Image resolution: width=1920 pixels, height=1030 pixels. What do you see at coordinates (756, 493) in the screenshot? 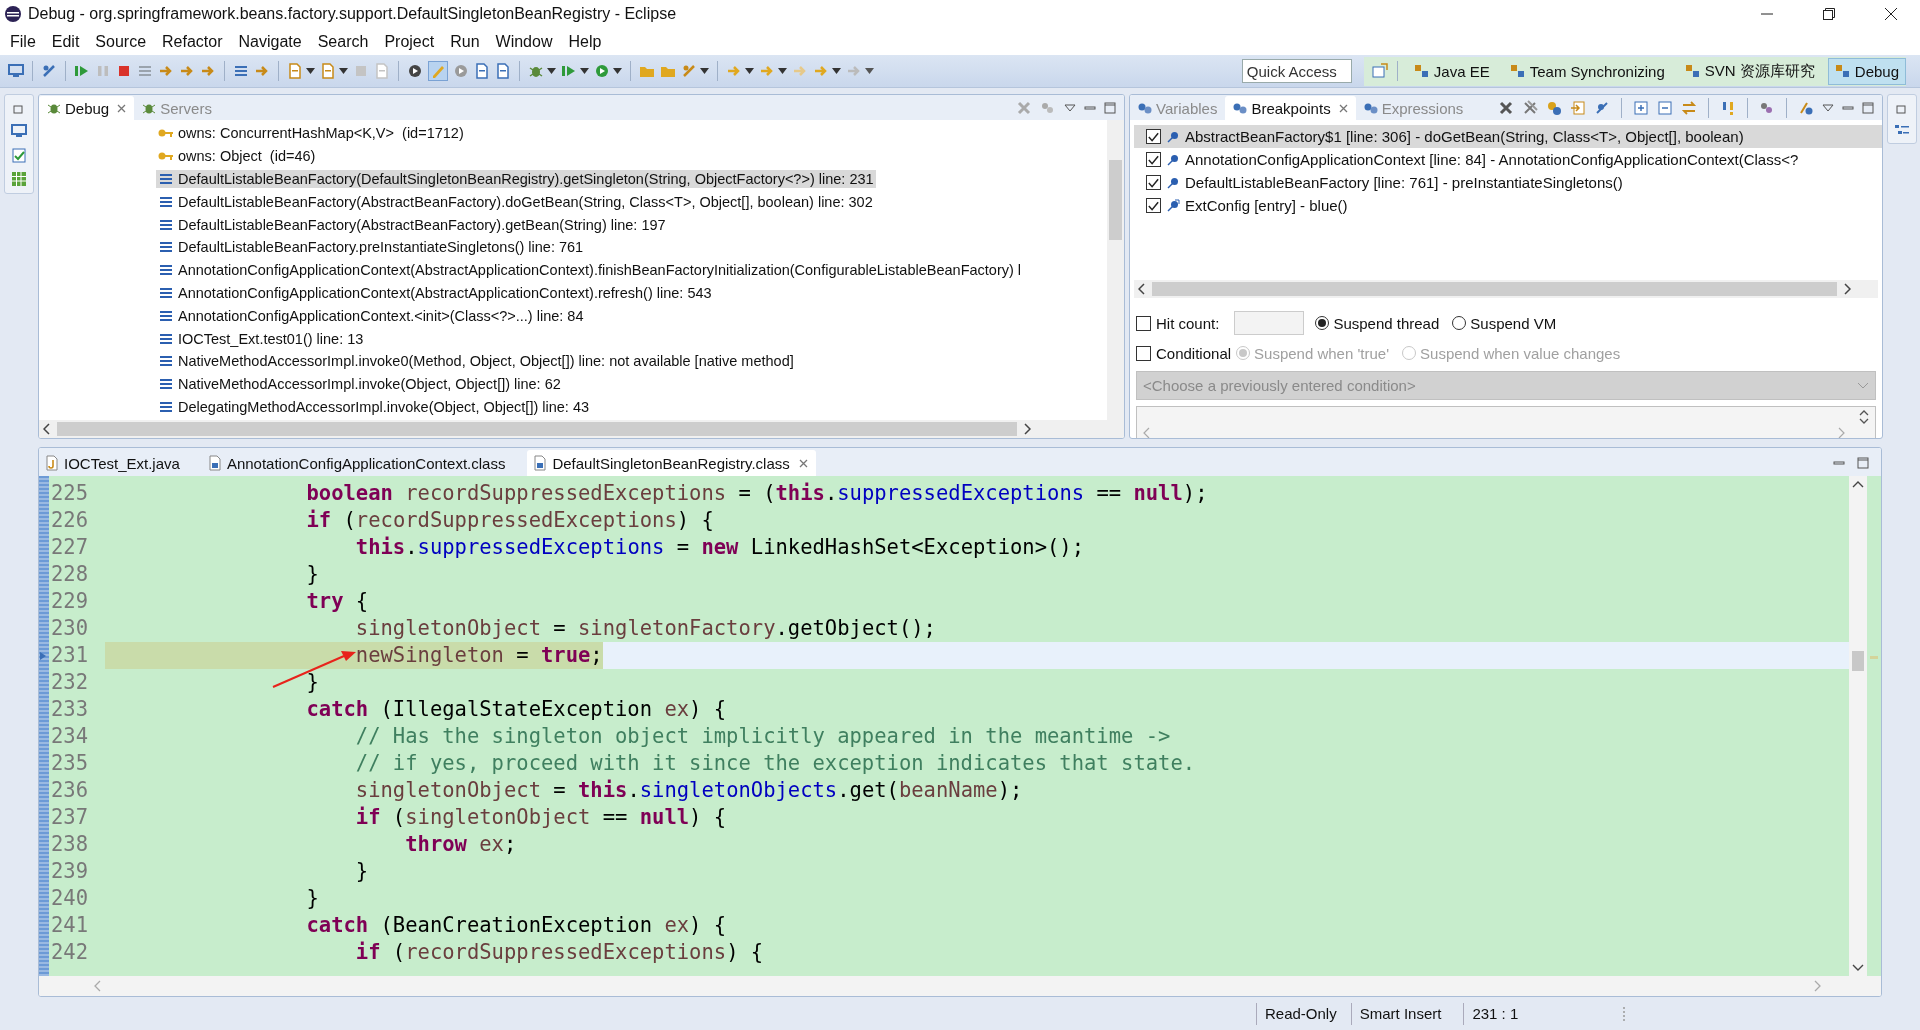
I see `code-text: boolean recordSuppressedExceptions = (this.suppressedExceptions == null);` at bounding box center [756, 493].